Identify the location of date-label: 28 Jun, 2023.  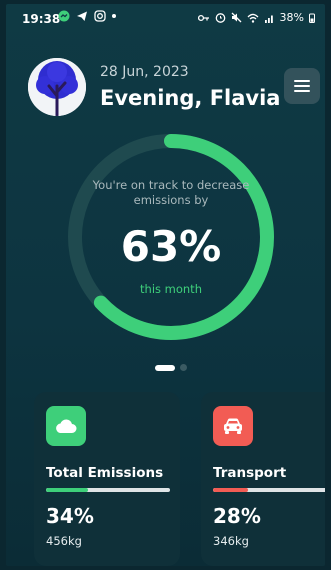
(144, 72).